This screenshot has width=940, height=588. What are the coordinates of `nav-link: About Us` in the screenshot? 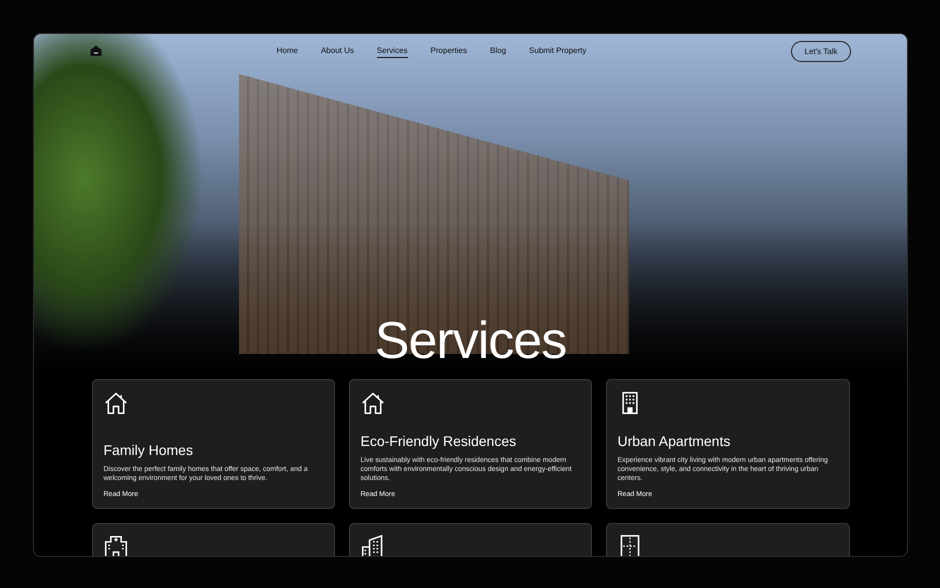 It's located at (337, 51).